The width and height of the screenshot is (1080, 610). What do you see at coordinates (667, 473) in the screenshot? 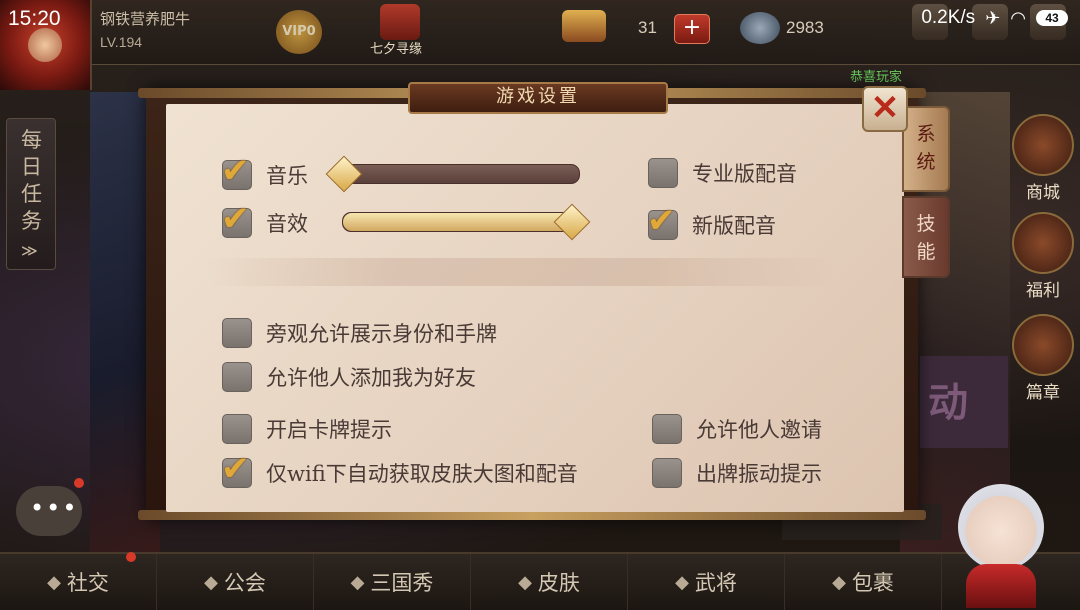
I see `play-vibration-checkbox: ✔` at bounding box center [667, 473].